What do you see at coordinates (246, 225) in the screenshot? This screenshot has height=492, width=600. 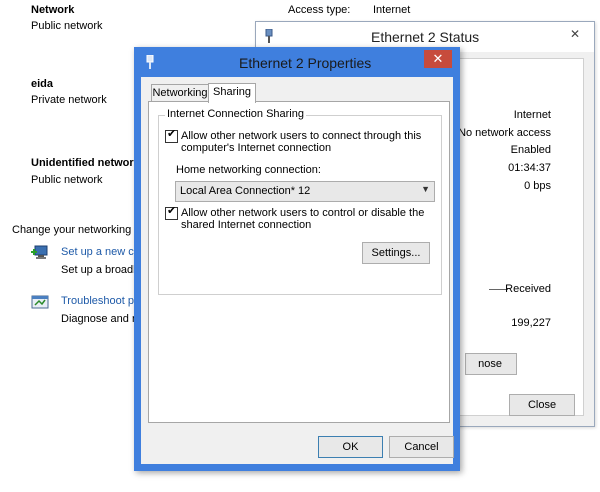 I see `allow-control-label-2: shared Internet connection` at bounding box center [246, 225].